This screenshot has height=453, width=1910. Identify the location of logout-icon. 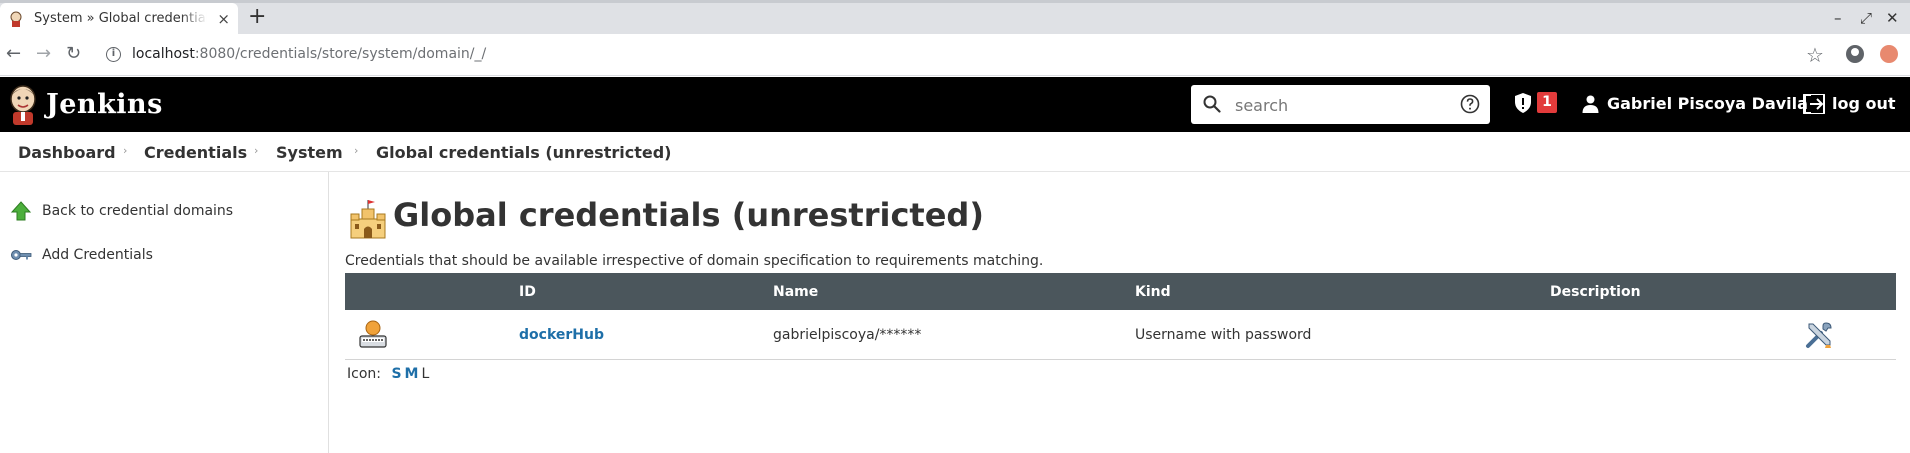
(1814, 104).